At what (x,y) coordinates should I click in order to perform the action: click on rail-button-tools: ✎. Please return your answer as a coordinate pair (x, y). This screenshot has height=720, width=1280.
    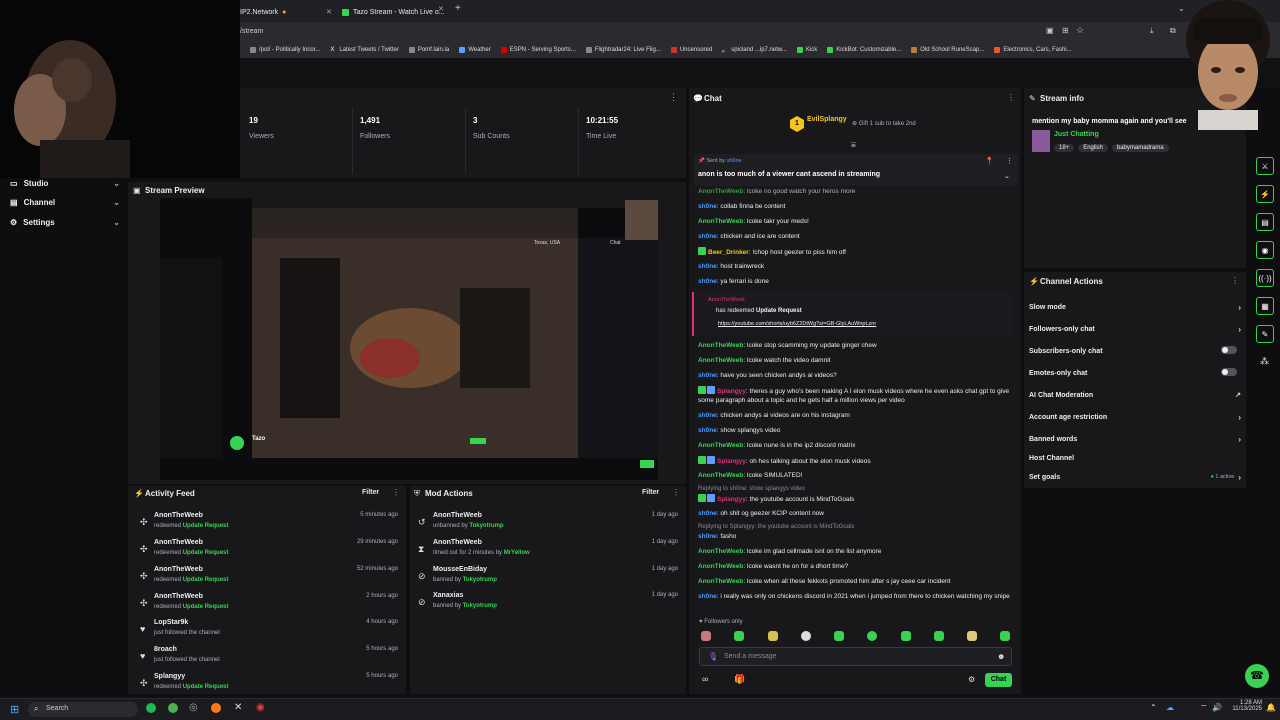
    Looking at the image, I should click on (1265, 334).